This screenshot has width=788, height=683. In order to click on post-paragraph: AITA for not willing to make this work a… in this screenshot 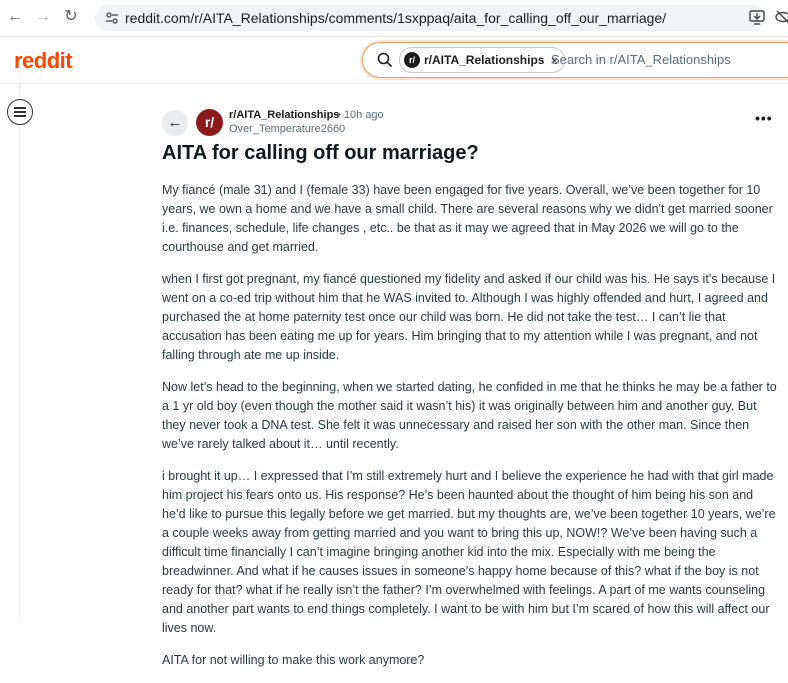, I will do `click(293, 660)`.